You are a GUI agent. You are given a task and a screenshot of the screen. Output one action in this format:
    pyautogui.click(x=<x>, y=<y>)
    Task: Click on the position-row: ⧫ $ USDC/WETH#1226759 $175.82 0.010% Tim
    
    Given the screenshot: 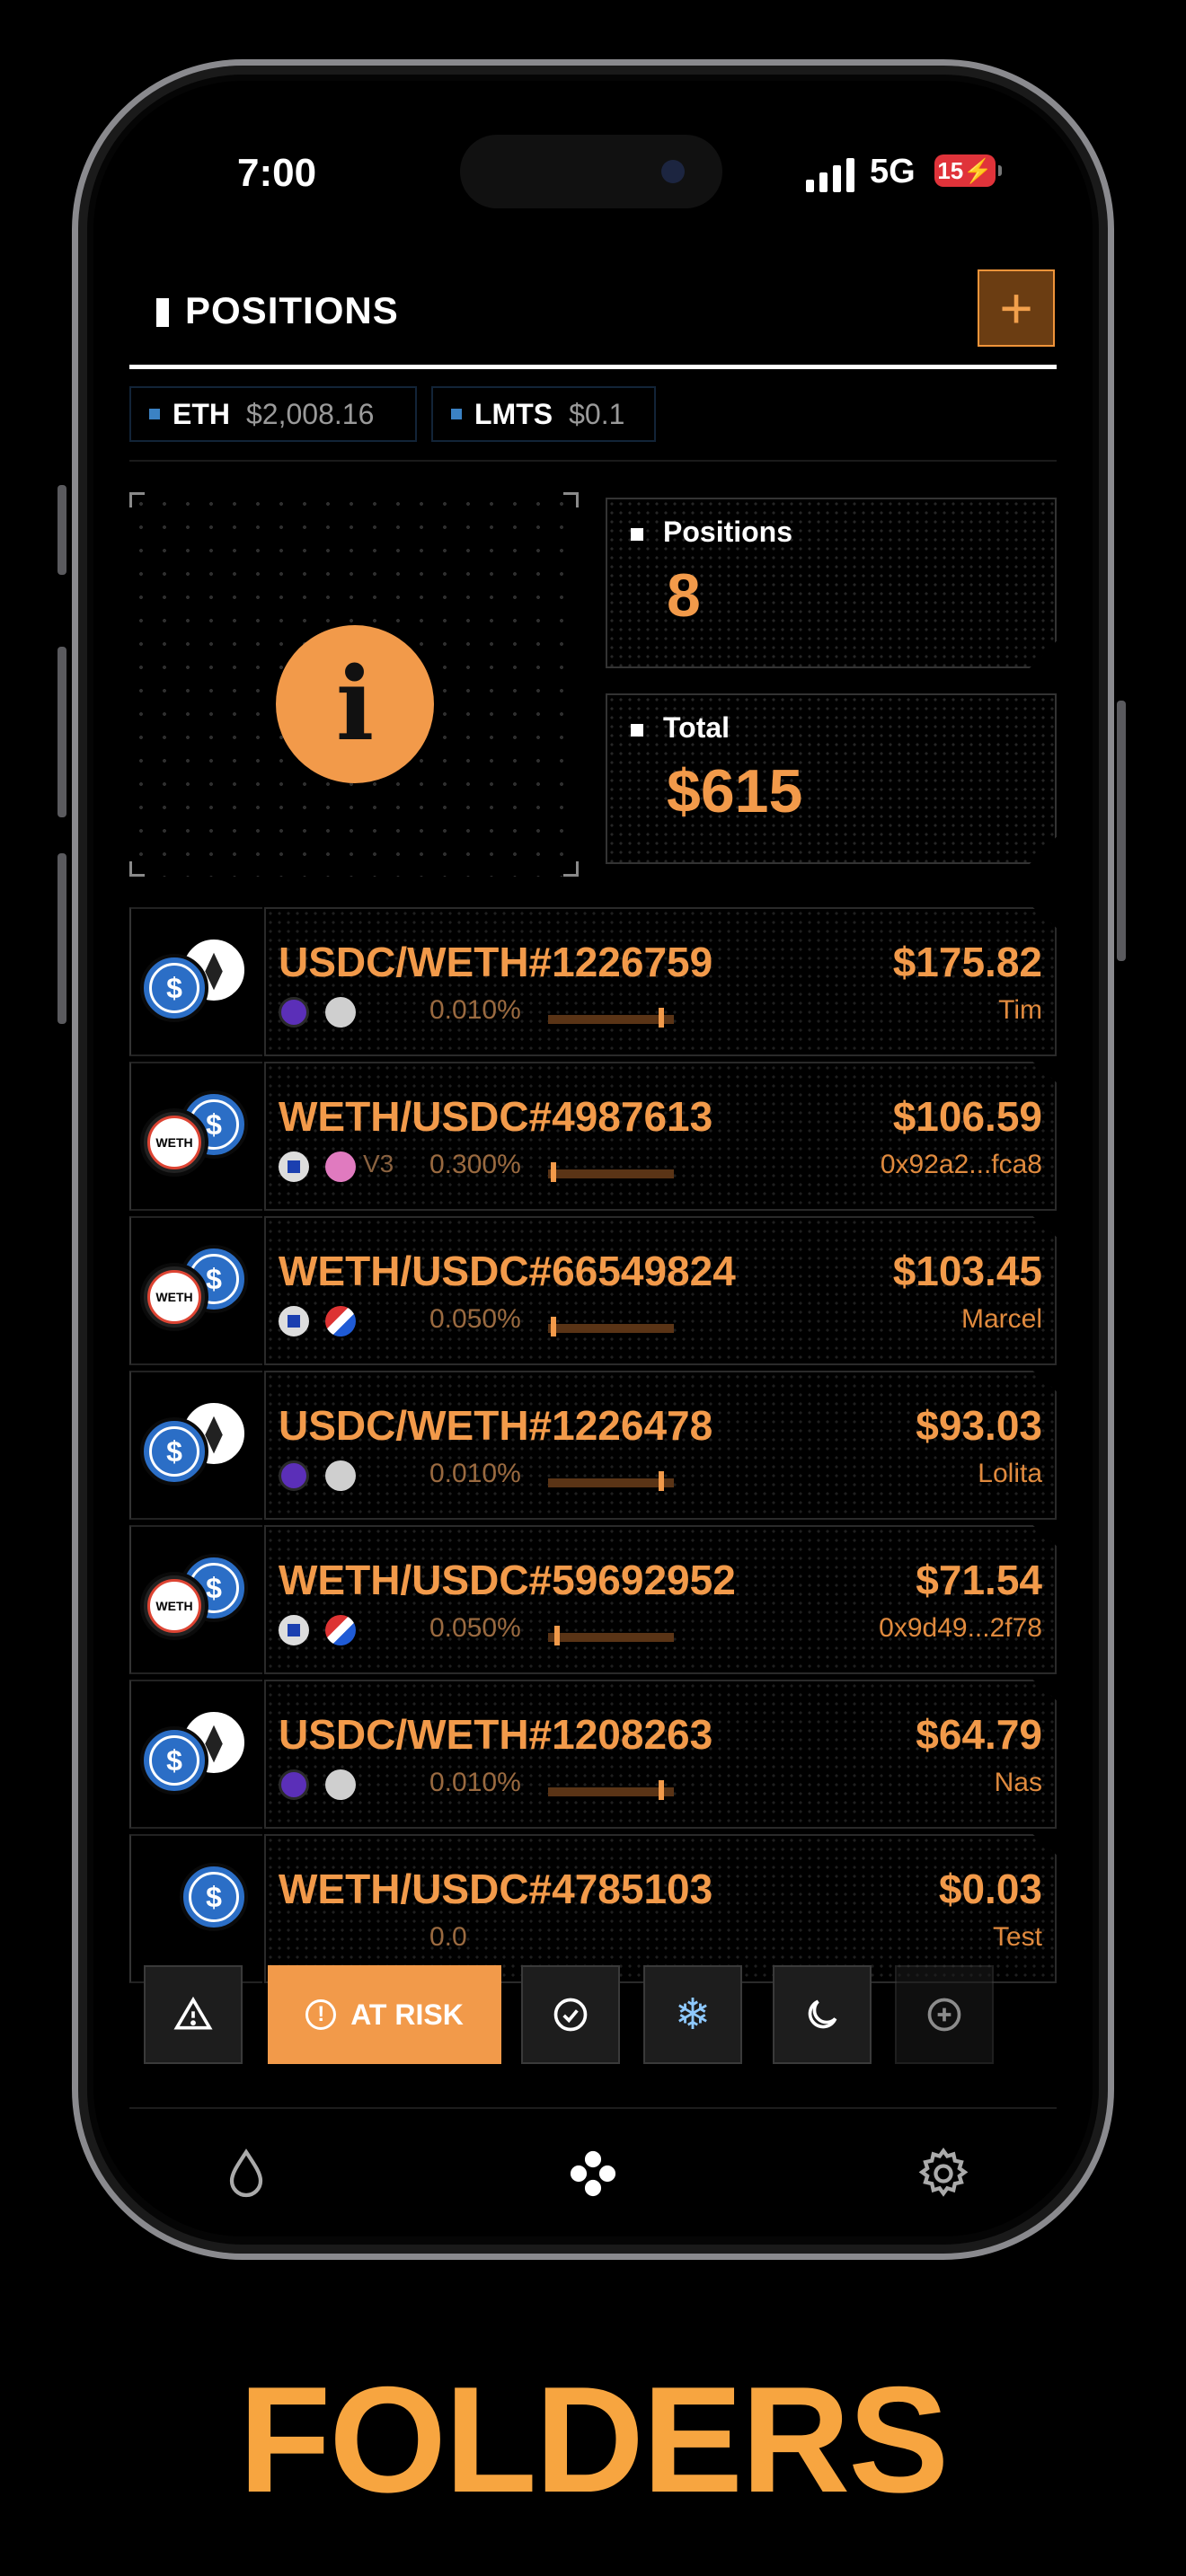 What is the action you would take?
    pyautogui.click(x=596, y=981)
    